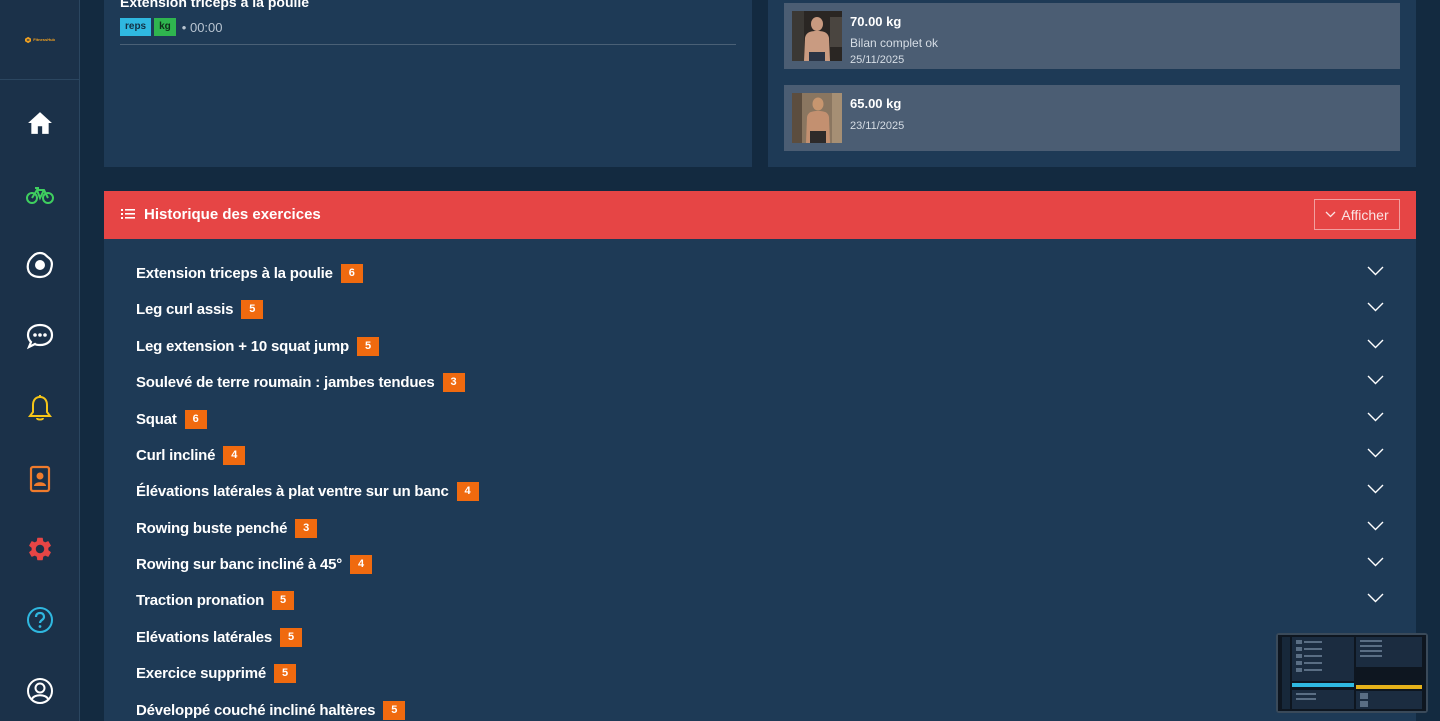 The image size is (1440, 721). I want to click on page-minimap, so click(1352, 673).